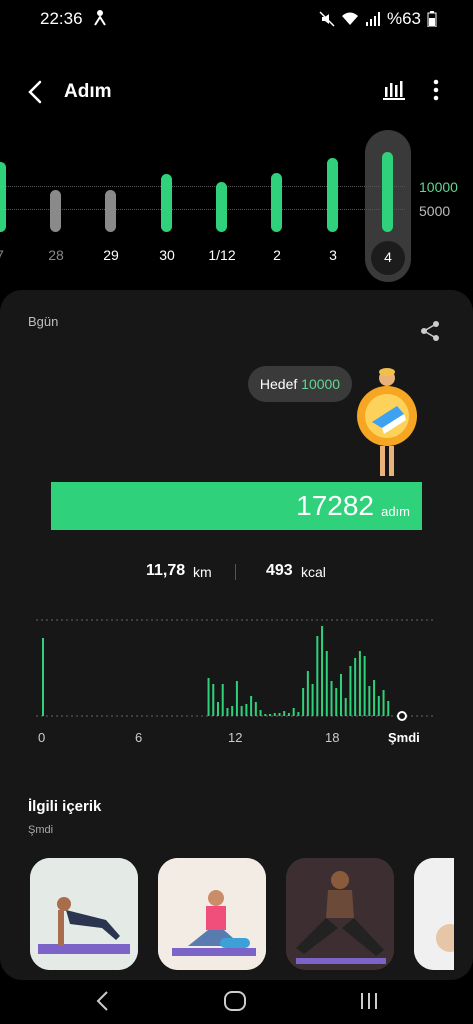 The height and width of the screenshot is (1024, 473). Describe the element at coordinates (202, 572) in the screenshot. I see `distance-unit: km` at that location.